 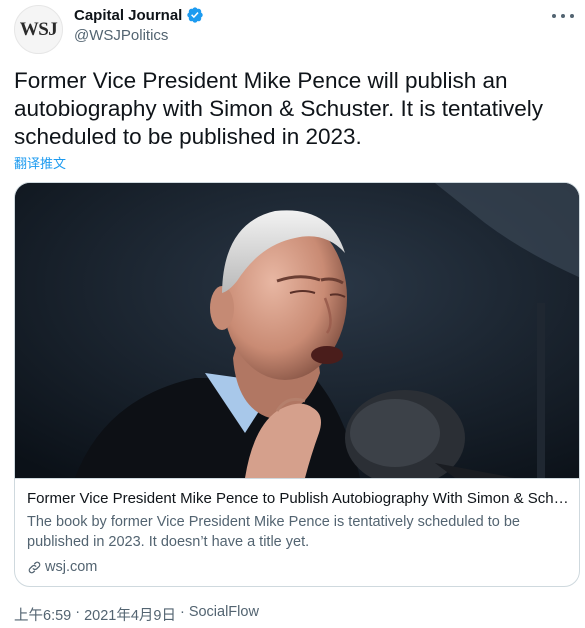 What do you see at coordinates (34, 567) in the screenshot?
I see `link-icon` at bounding box center [34, 567].